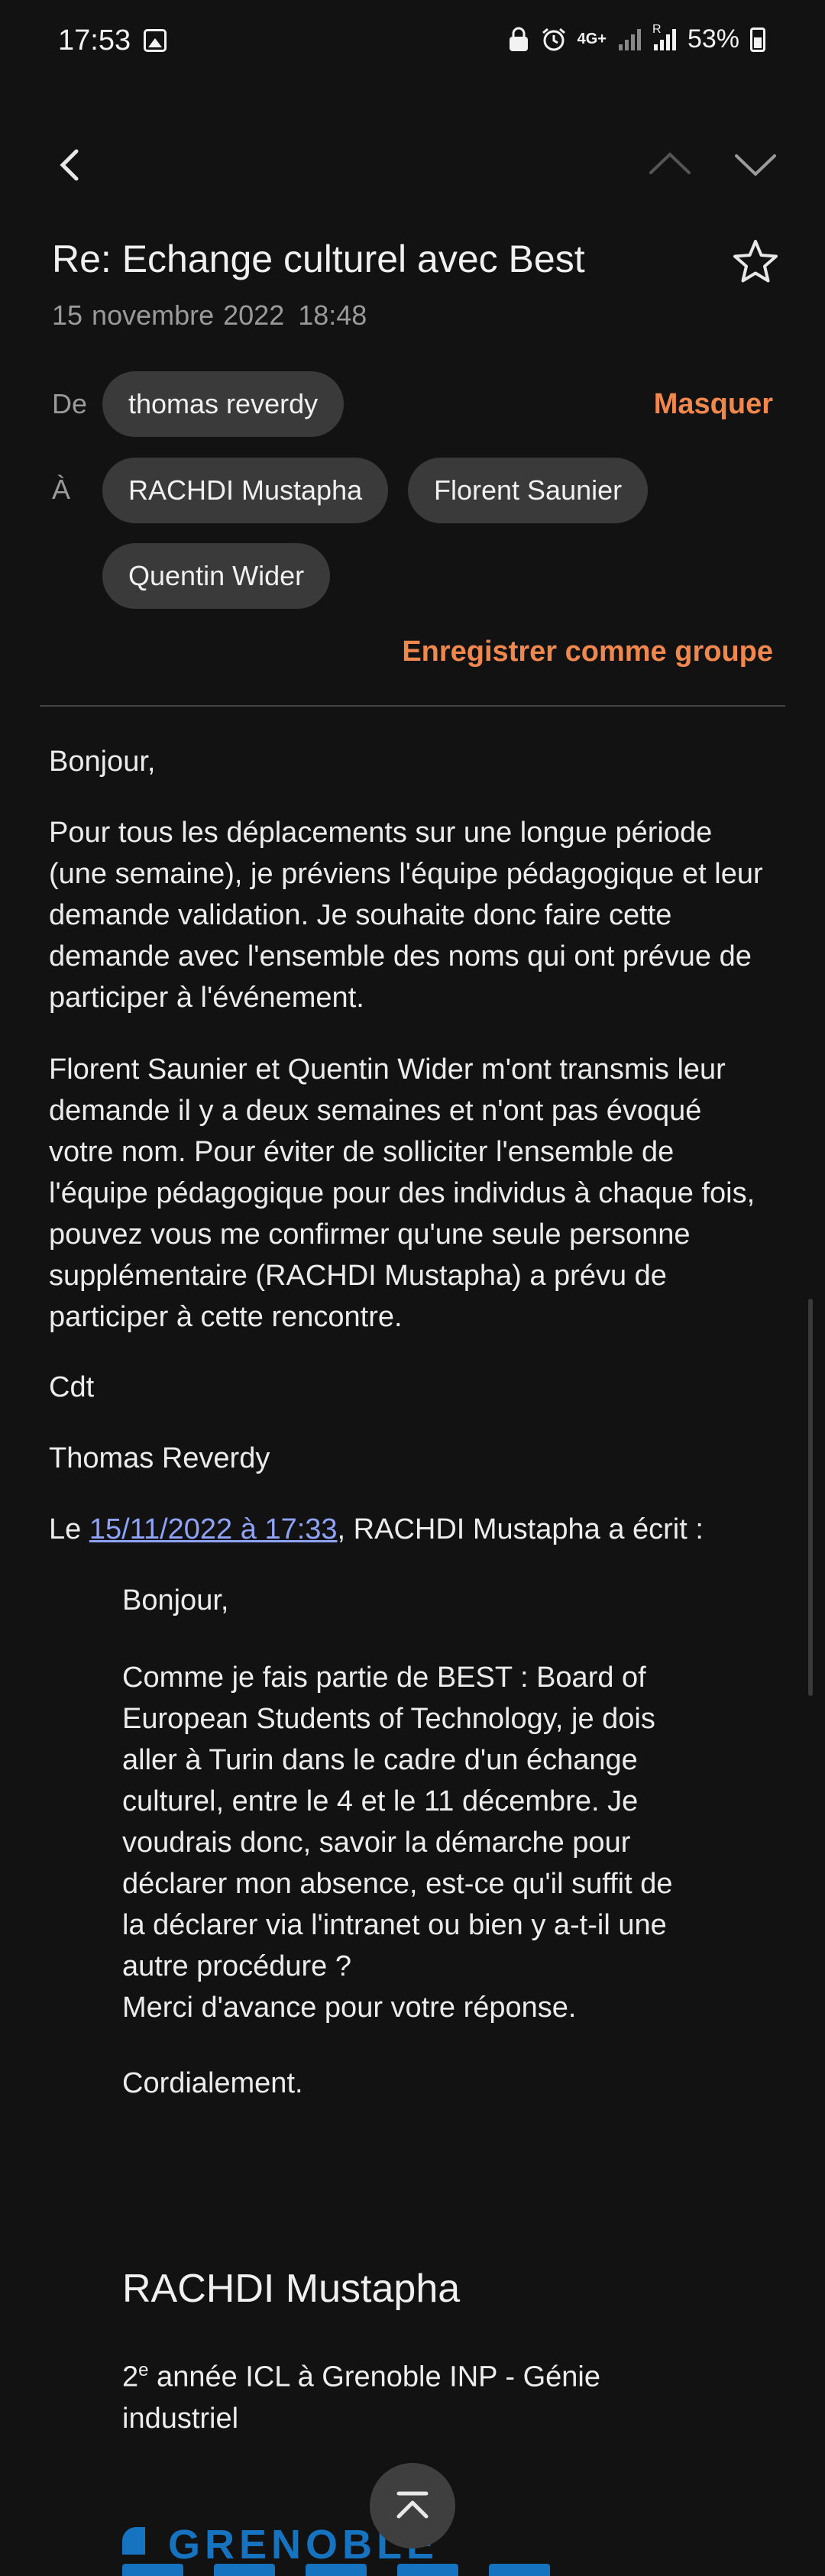 Image resolution: width=825 pixels, height=2576 pixels. What do you see at coordinates (318, 259) in the screenshot?
I see `email-subject: Re: Echange culturel avec Best` at bounding box center [318, 259].